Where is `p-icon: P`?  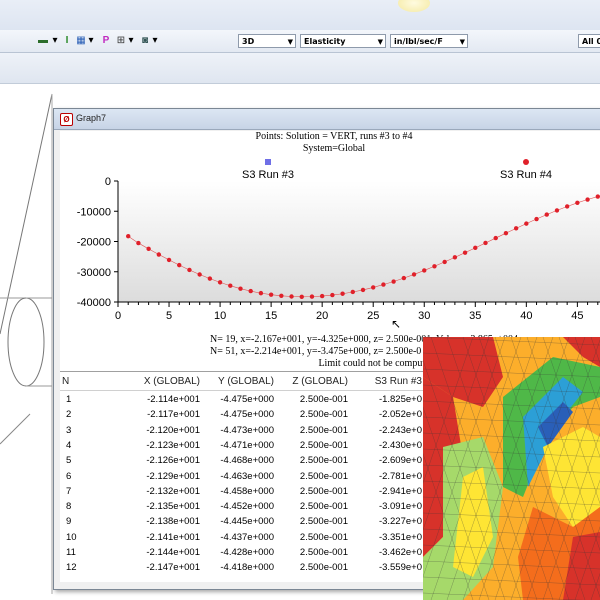
p-icon: P is located at coordinates (106, 40).